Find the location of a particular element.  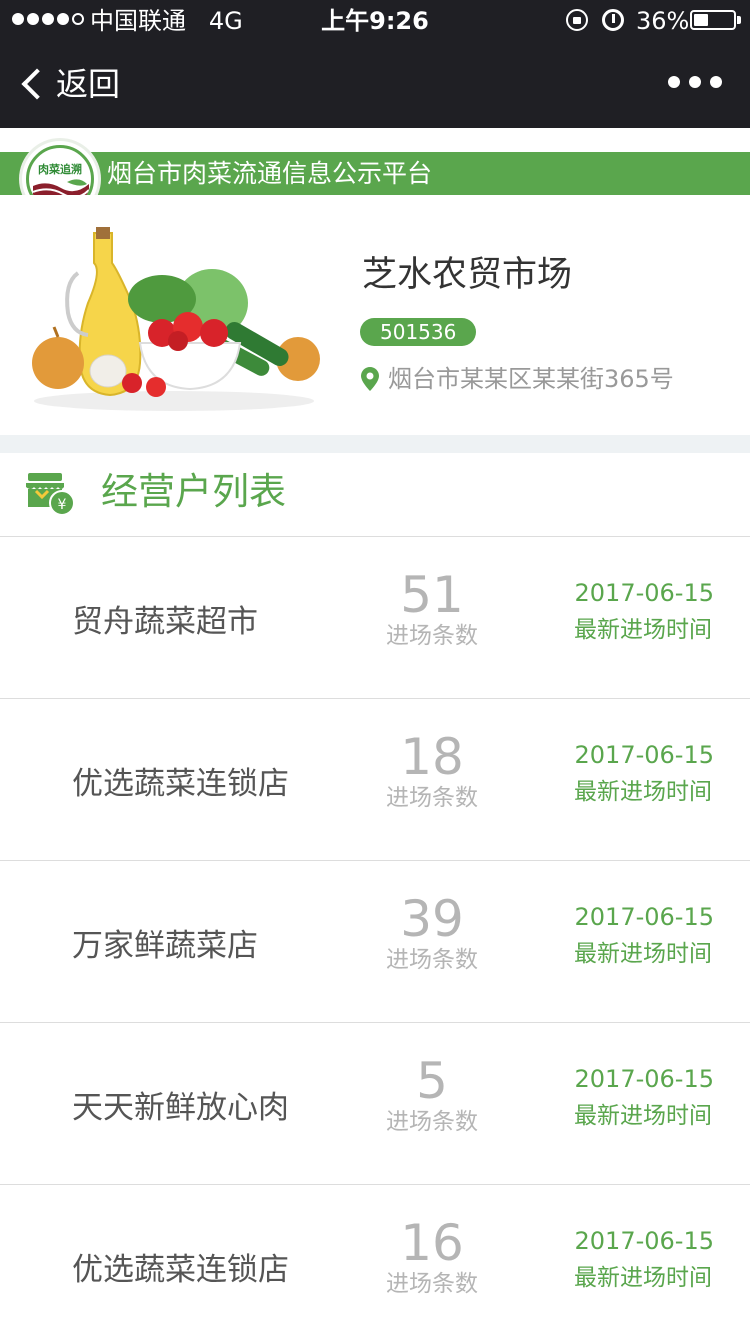

vendor-row: 贸舟蔬菜超市 51 进场条数 2017-06-15 最新进场时间 is located at coordinates (375, 618).